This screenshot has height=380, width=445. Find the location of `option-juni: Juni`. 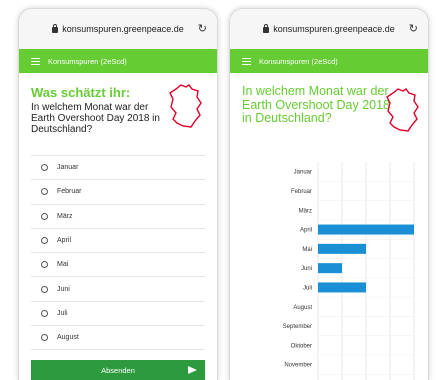

option-juni: Juni is located at coordinates (118, 289).